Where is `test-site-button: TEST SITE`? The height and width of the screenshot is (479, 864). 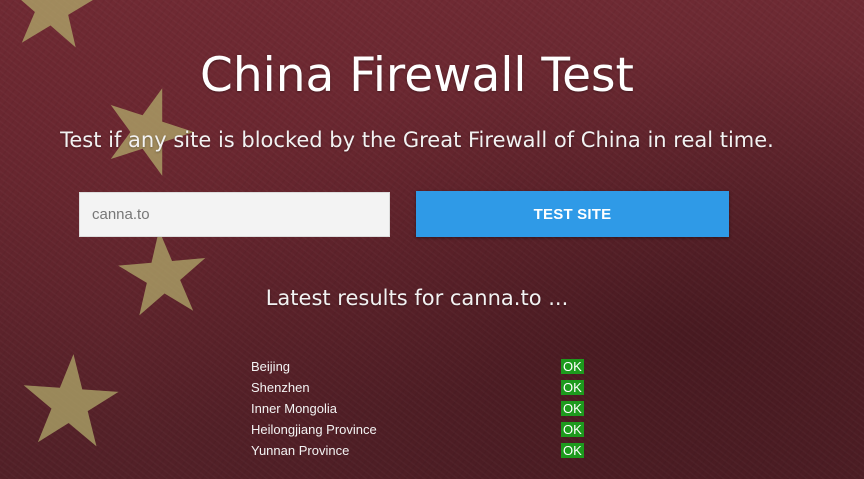
test-site-button: TEST SITE is located at coordinates (572, 214).